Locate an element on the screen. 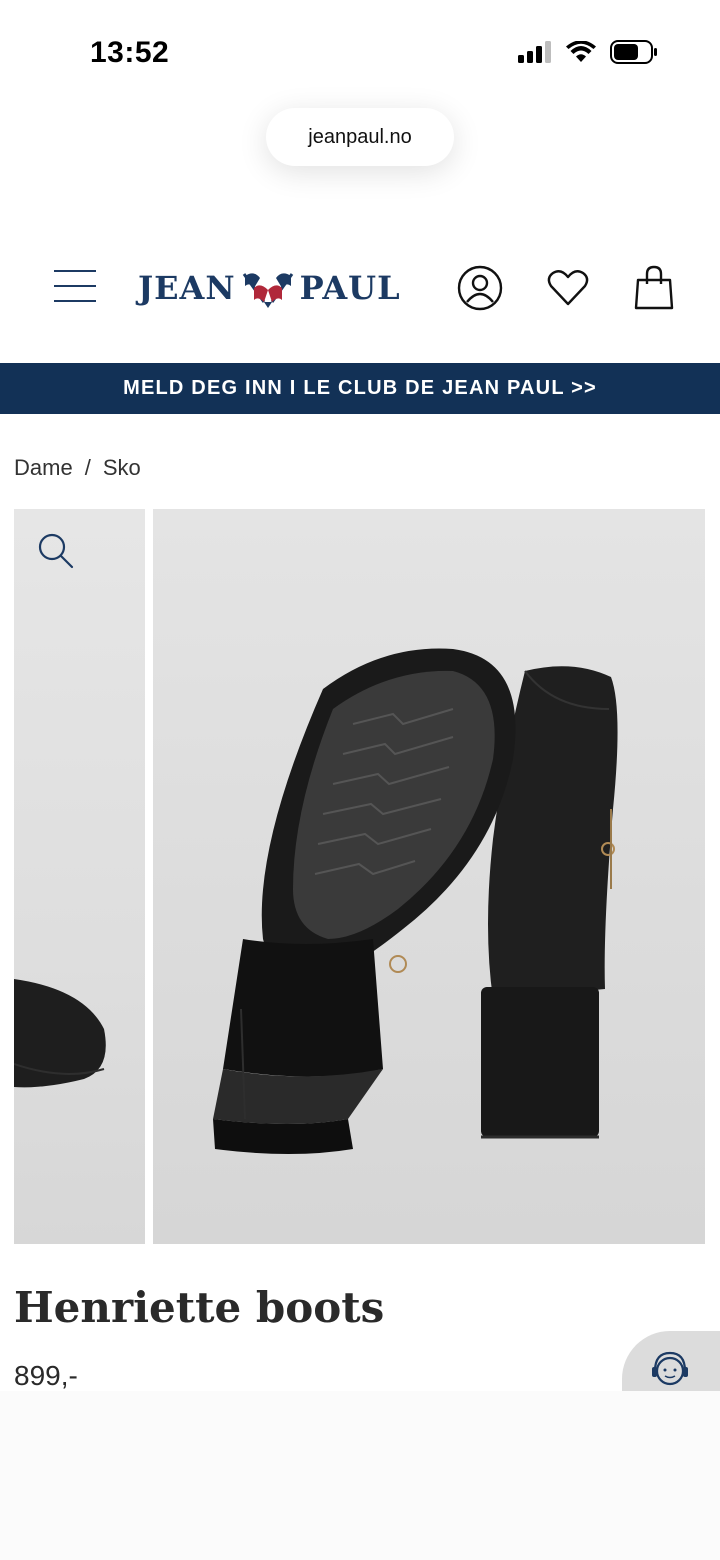 The height and width of the screenshot is (1560, 720). wifi-icon is located at coordinates (581, 51).